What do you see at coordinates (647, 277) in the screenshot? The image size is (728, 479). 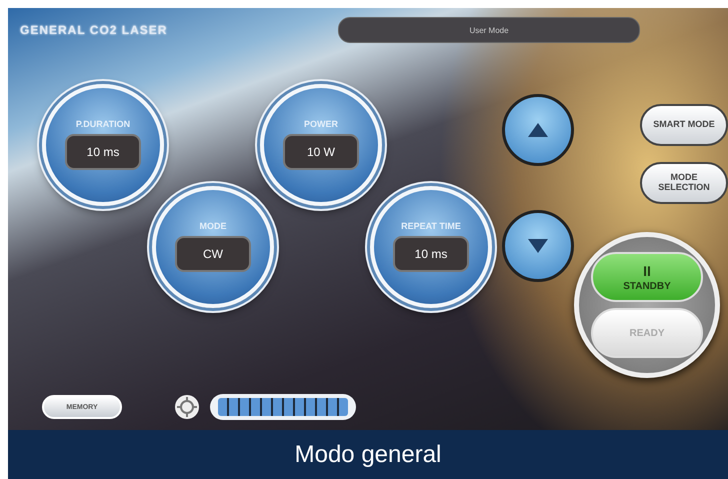 I see `active-state-button: II STANDBY` at bounding box center [647, 277].